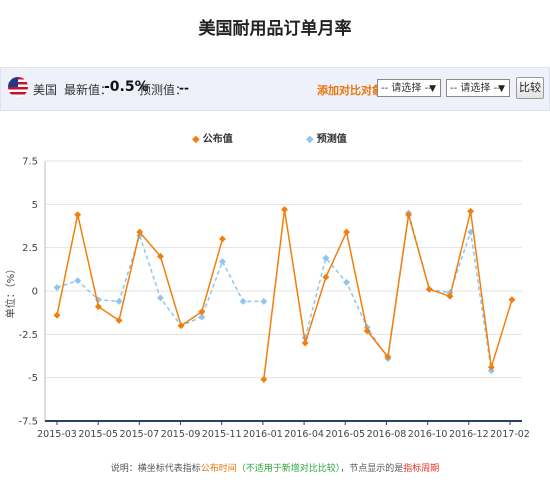 Image resolution: width=550 pixels, height=485 pixels. What do you see at coordinates (28, 422) in the screenshot?
I see `y-tick-label: -7.5` at bounding box center [28, 422].